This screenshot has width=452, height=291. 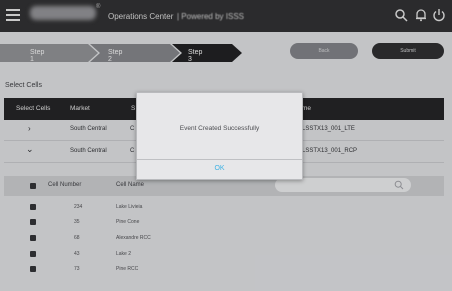 What do you see at coordinates (219, 159) in the screenshot?
I see `dialog-divider` at bounding box center [219, 159].